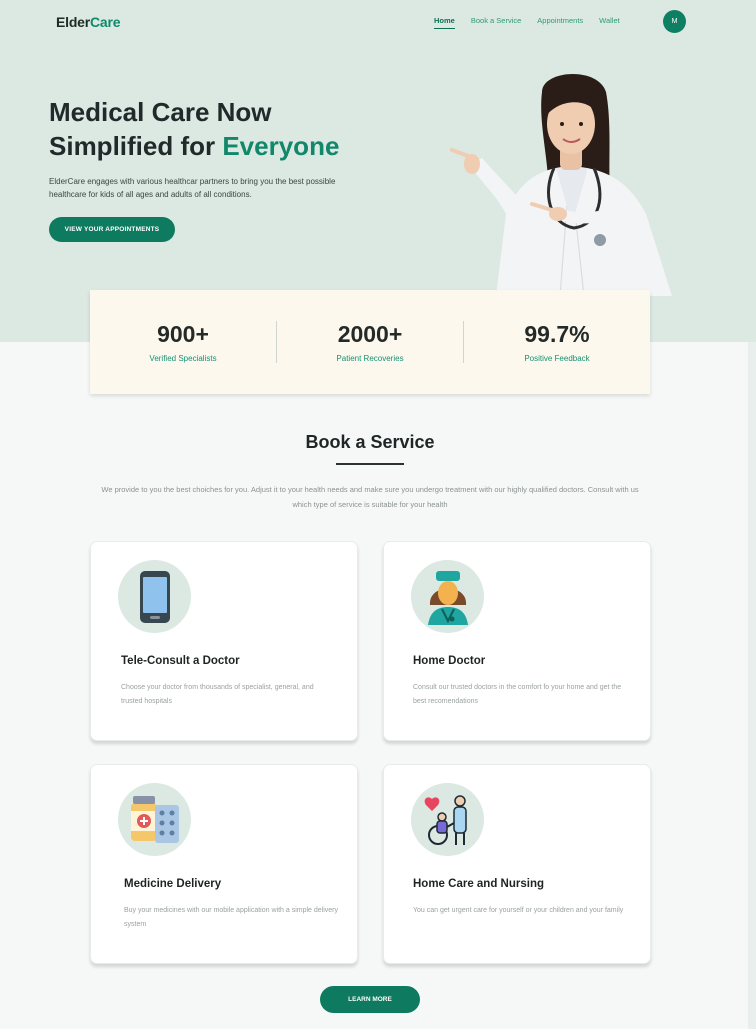  Describe the element at coordinates (183, 334) in the screenshot. I see `stat-value: 900+` at that location.